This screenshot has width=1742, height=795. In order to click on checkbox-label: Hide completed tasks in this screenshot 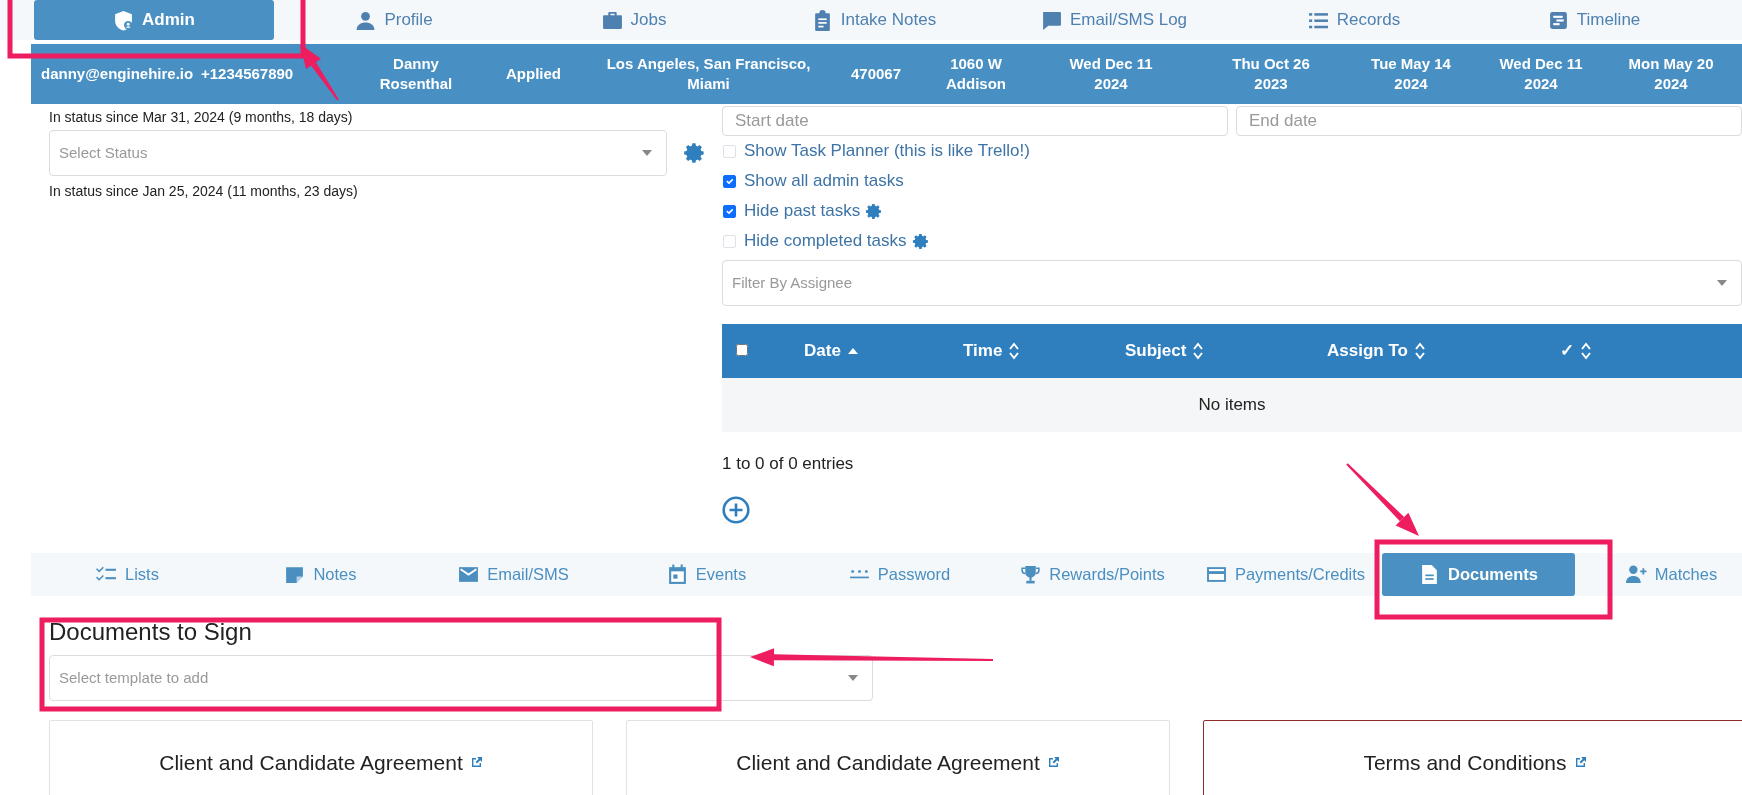, I will do `click(825, 241)`.